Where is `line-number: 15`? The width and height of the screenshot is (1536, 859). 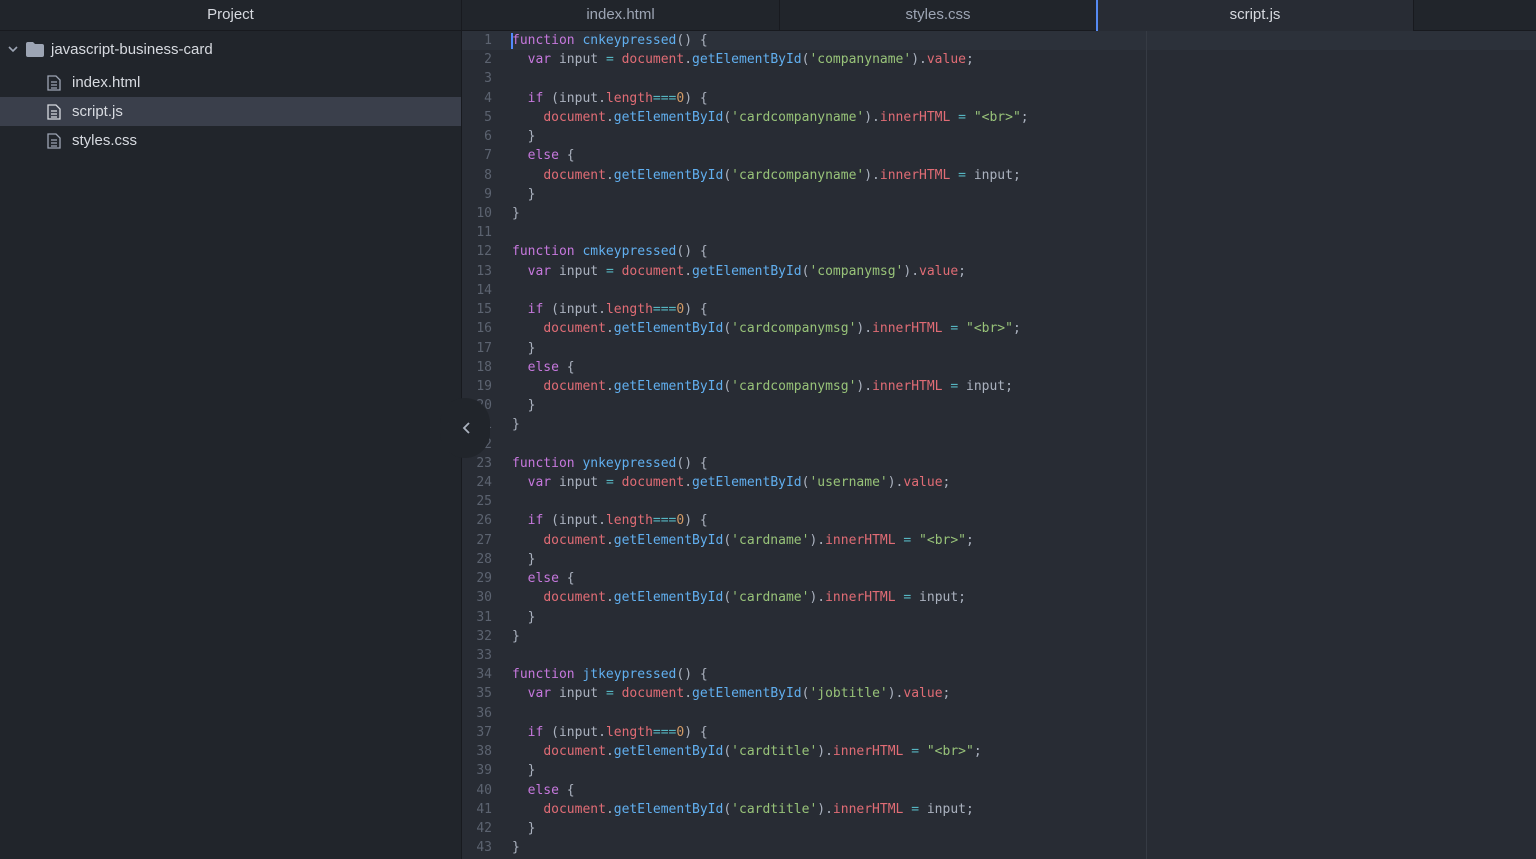
line-number: 15 is located at coordinates (484, 310).